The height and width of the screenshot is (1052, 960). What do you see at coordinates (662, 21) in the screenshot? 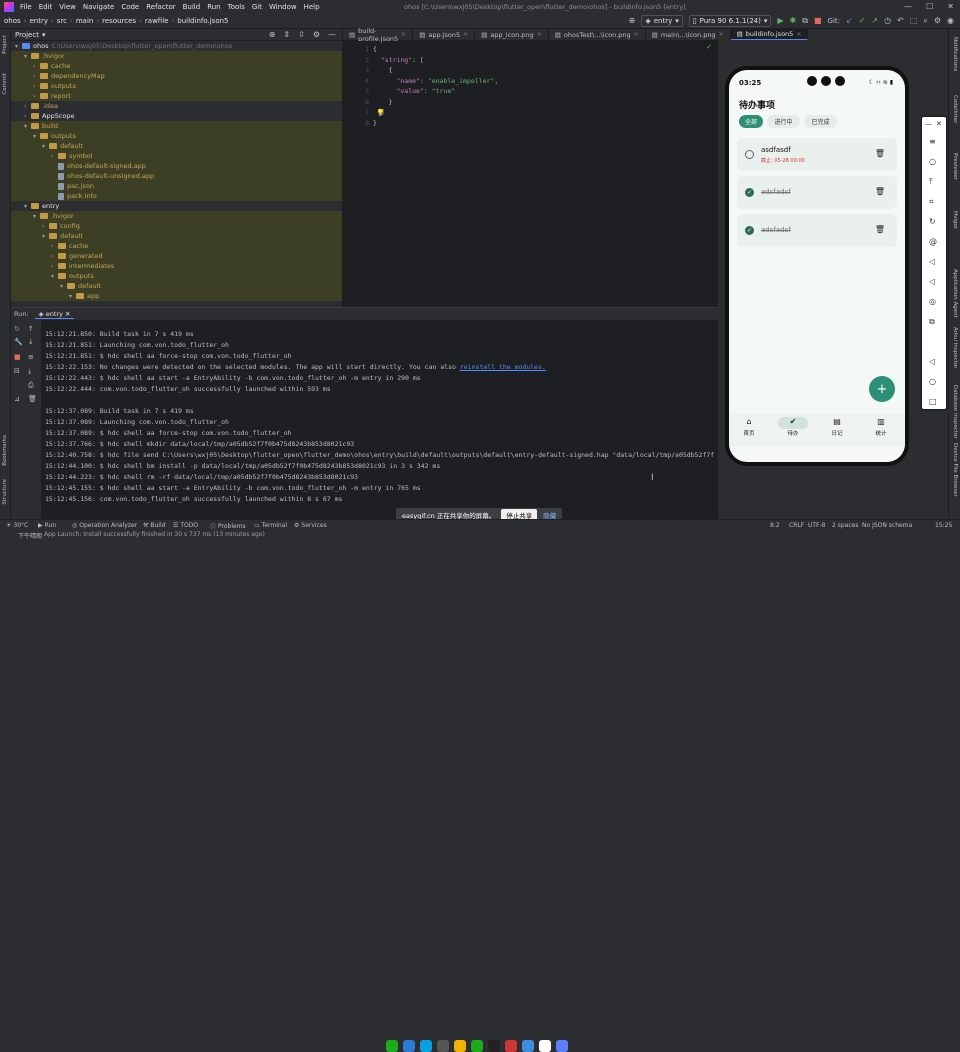
I see `module-selector: ◈ entry ▾` at bounding box center [662, 21].